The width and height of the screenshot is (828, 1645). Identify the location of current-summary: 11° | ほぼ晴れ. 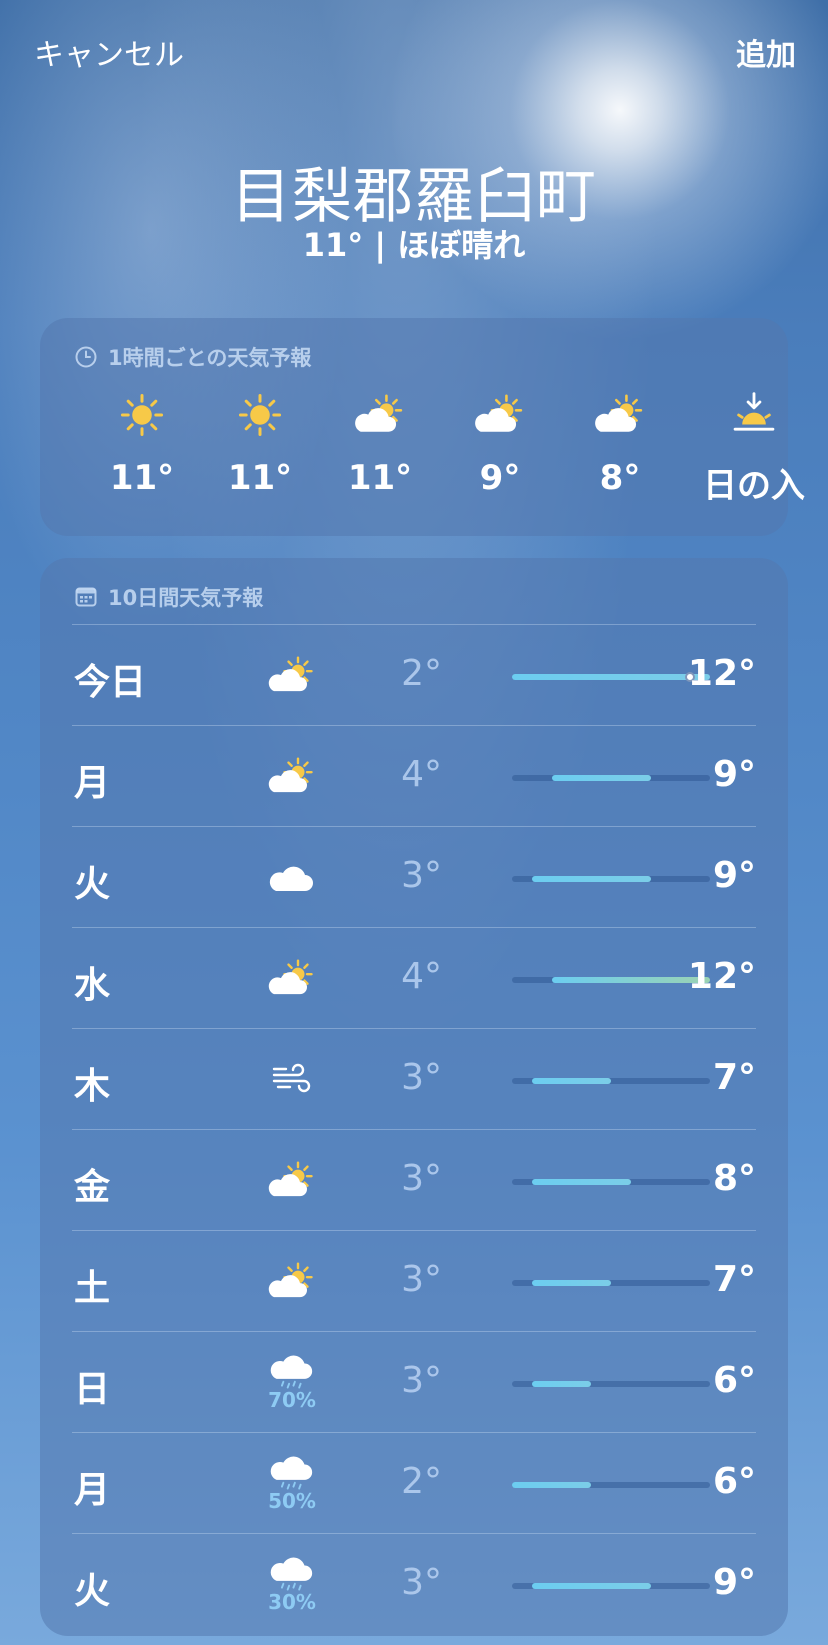
(414, 245).